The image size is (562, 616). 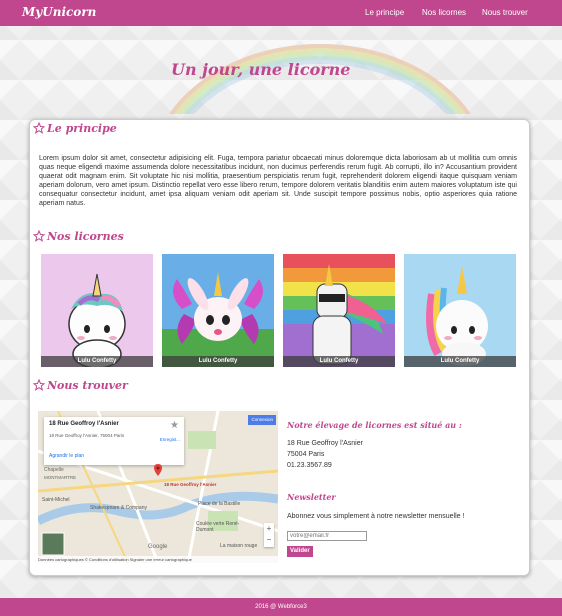 What do you see at coordinates (327, 536) in the screenshot?
I see `newsletter-email-input` at bounding box center [327, 536].